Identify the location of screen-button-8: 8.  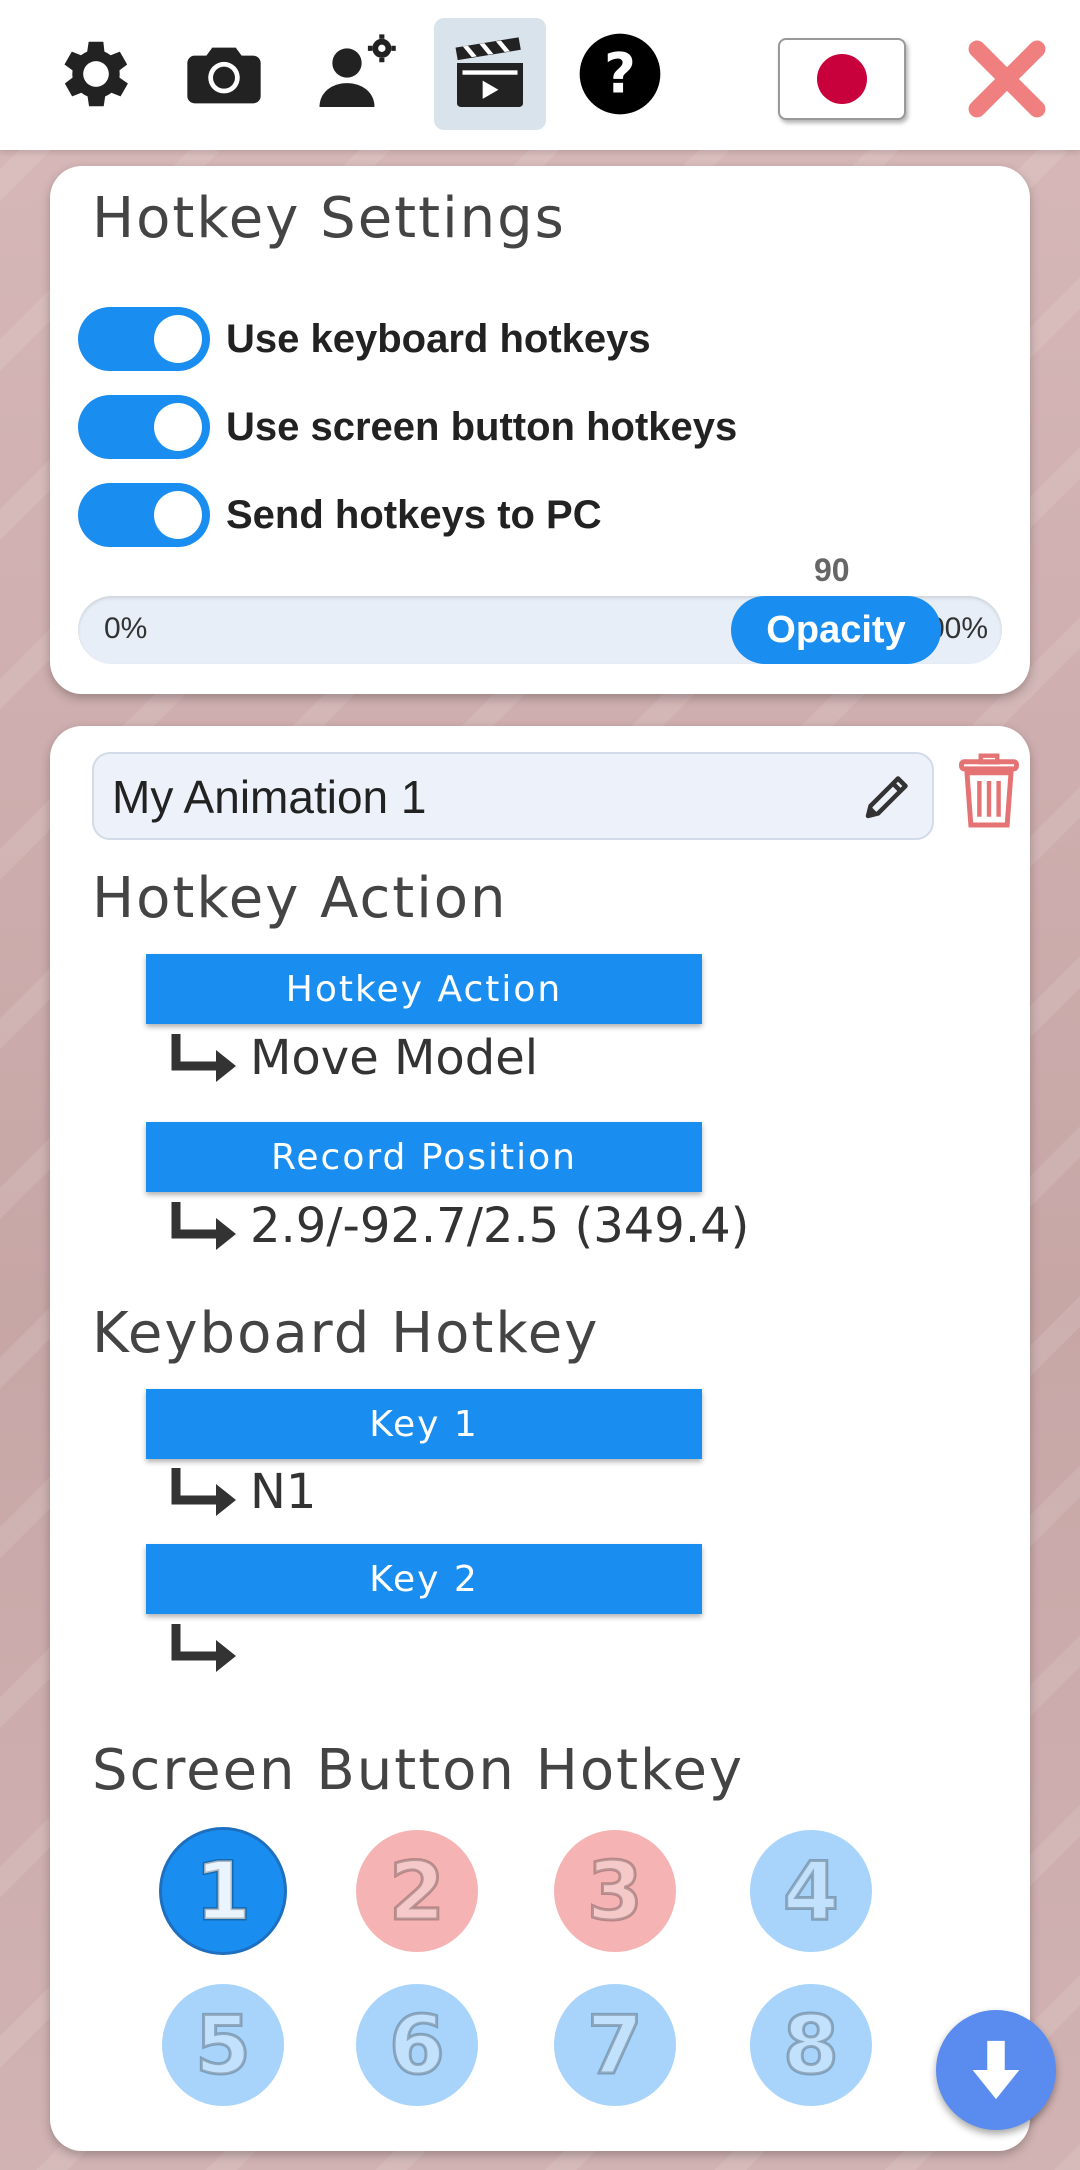
(811, 2045).